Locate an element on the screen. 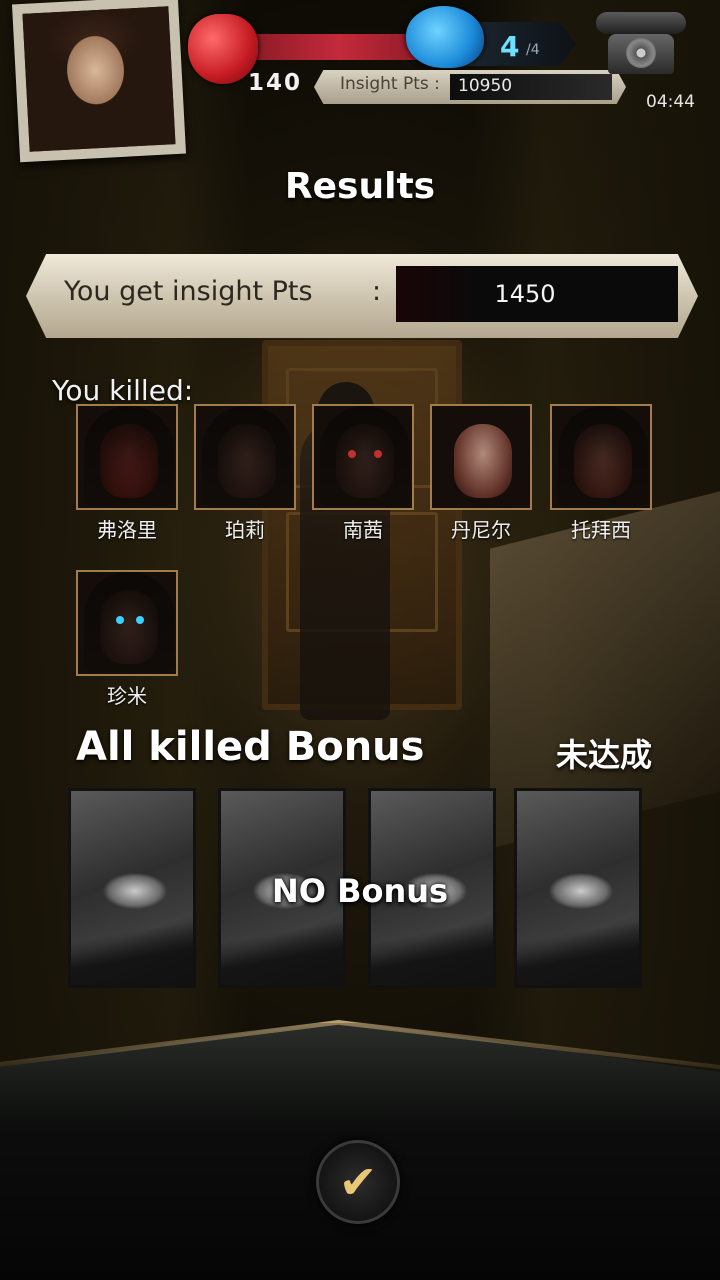 The image size is (720, 1280). victim-card: 南茜 is located at coordinates (363, 473).